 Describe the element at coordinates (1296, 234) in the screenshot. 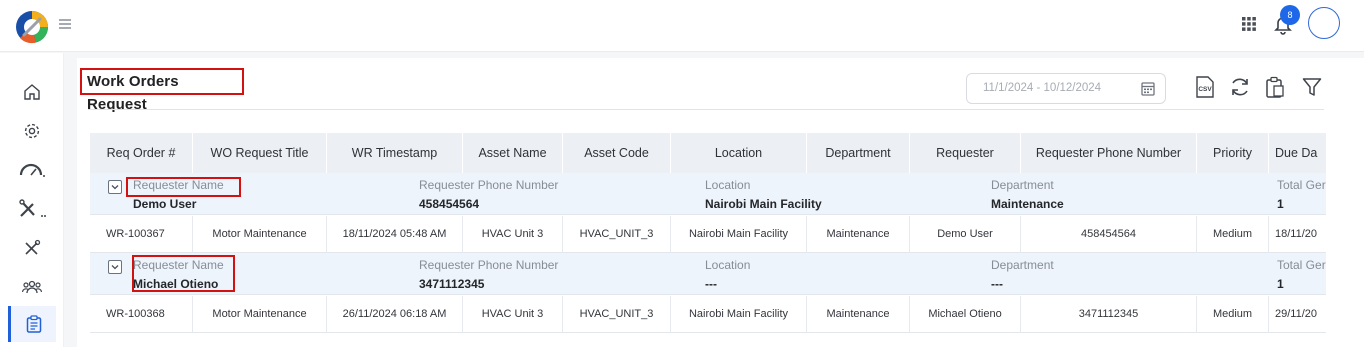

I see `table-cell: 18/11/20` at that location.